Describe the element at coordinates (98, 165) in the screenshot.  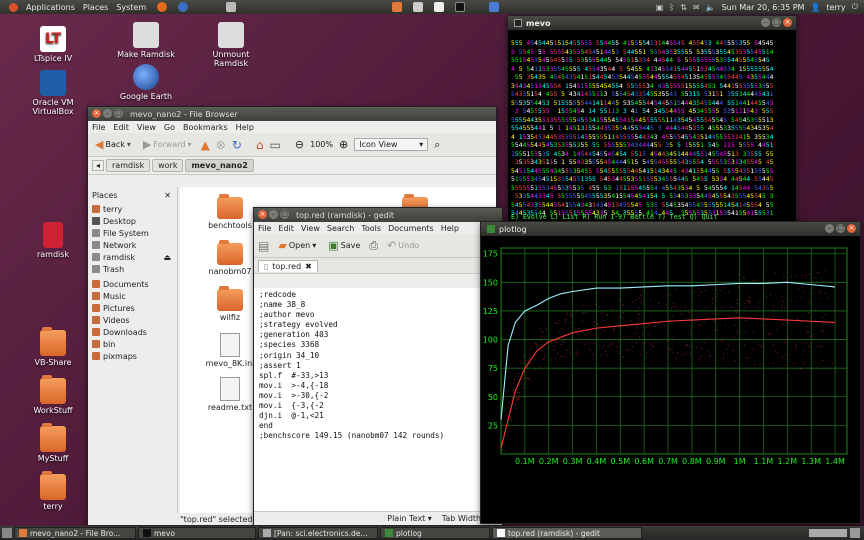
I see `breadcrumb-left-icon: ◂` at that location.